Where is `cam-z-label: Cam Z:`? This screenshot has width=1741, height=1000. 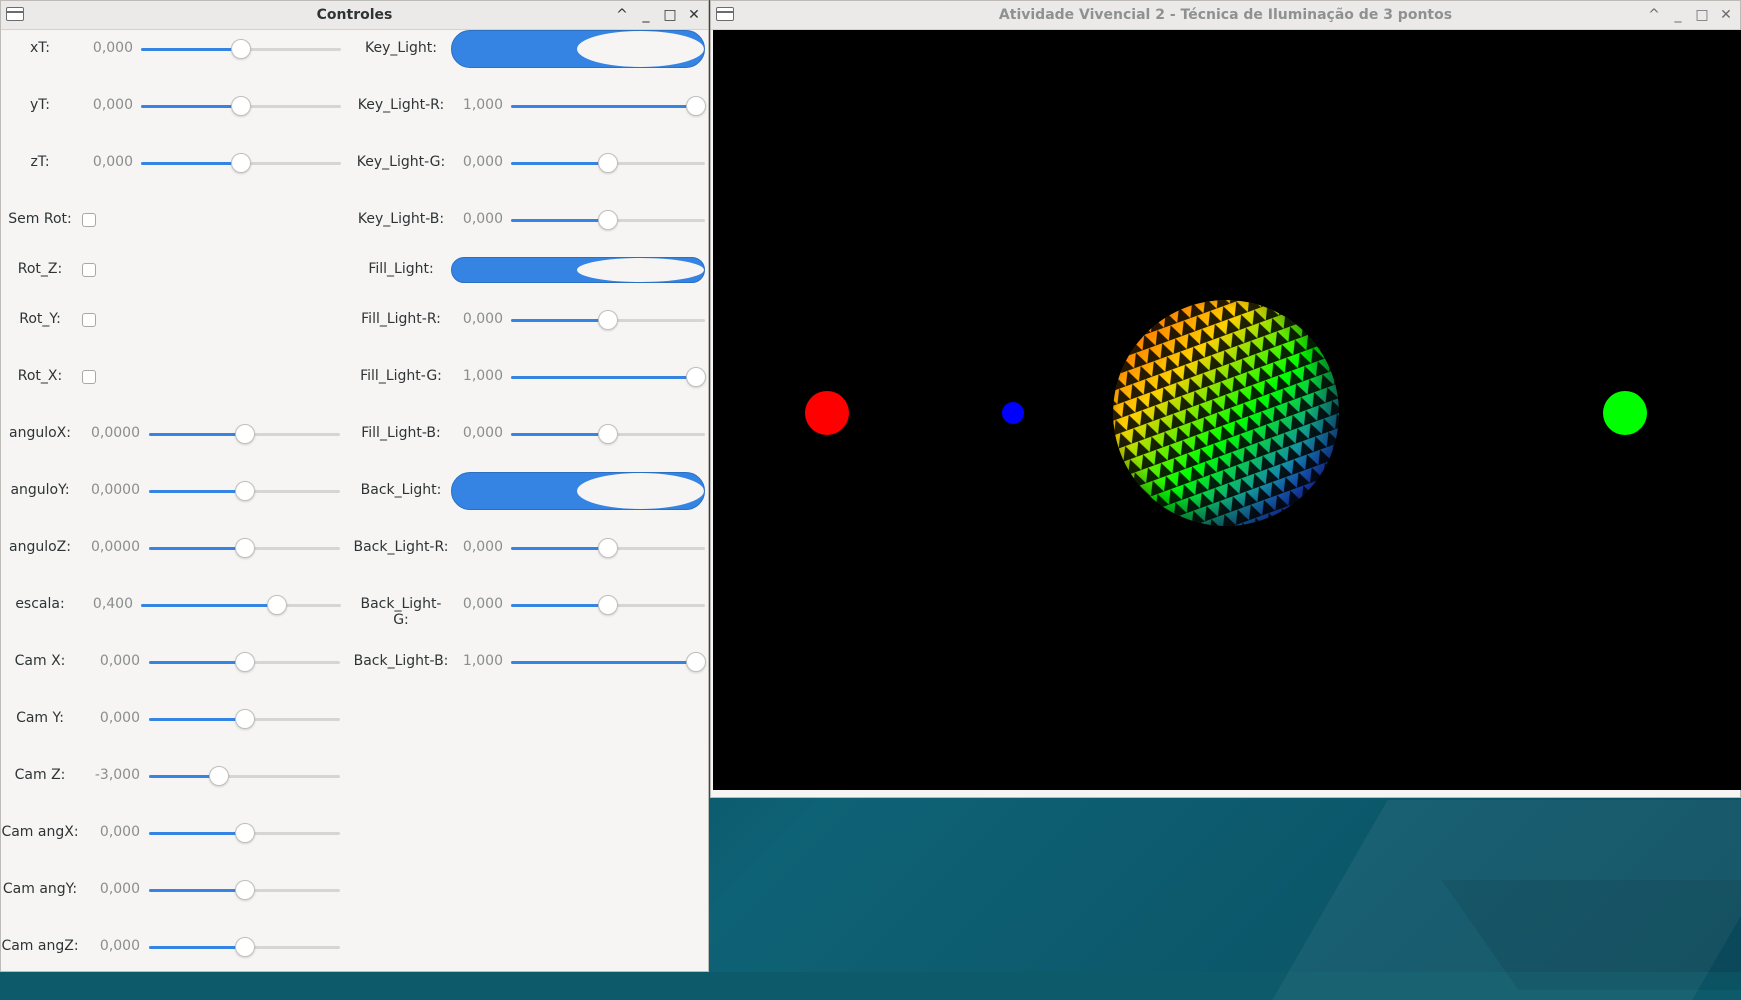
cam-z-label: Cam Z: is located at coordinates (40, 775).